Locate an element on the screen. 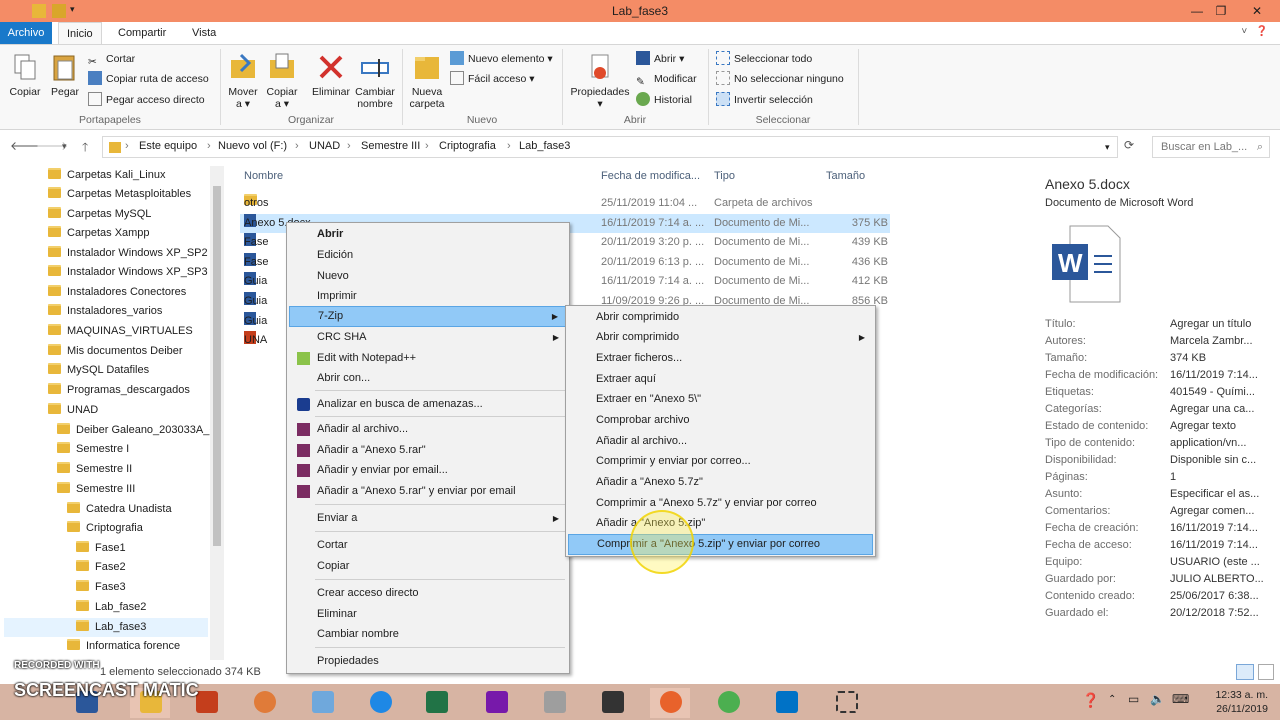 The height and width of the screenshot is (720, 1280). paste-button: Pegar is located at coordinates (65, 74).